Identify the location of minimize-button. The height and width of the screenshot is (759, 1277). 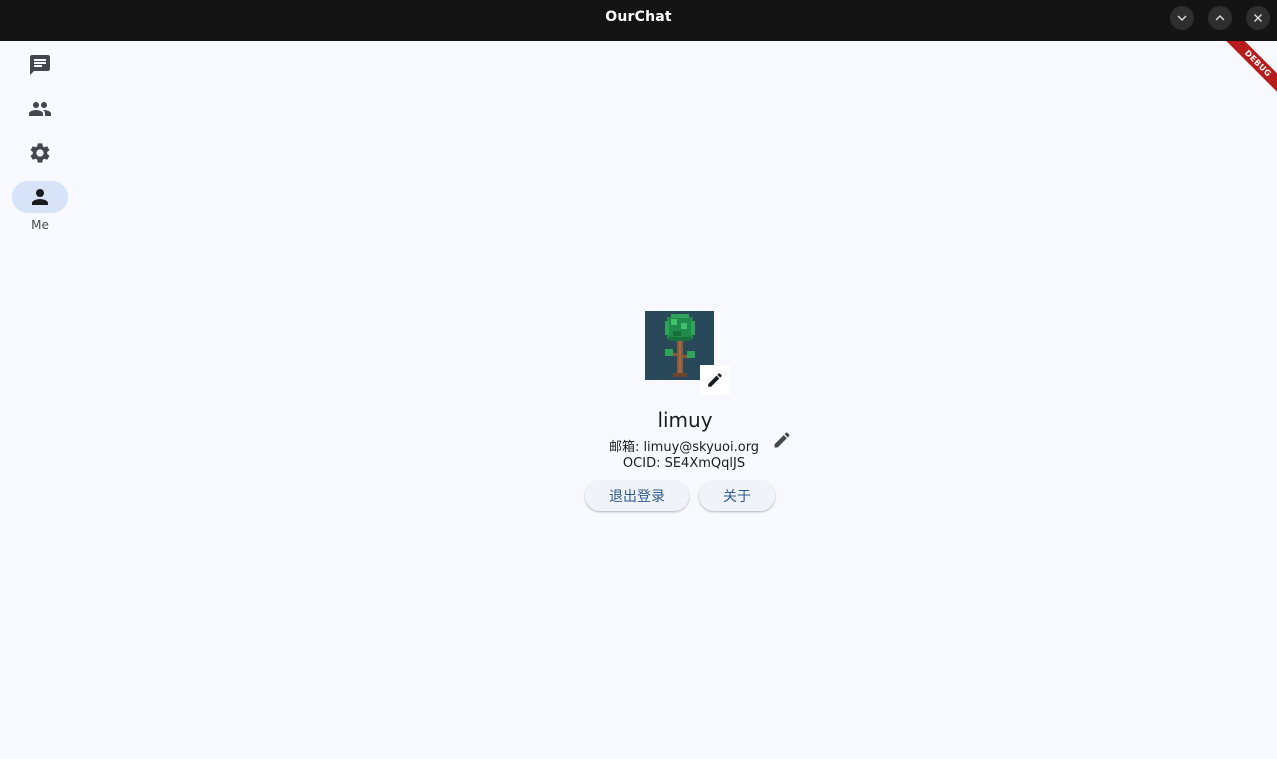
(1182, 18).